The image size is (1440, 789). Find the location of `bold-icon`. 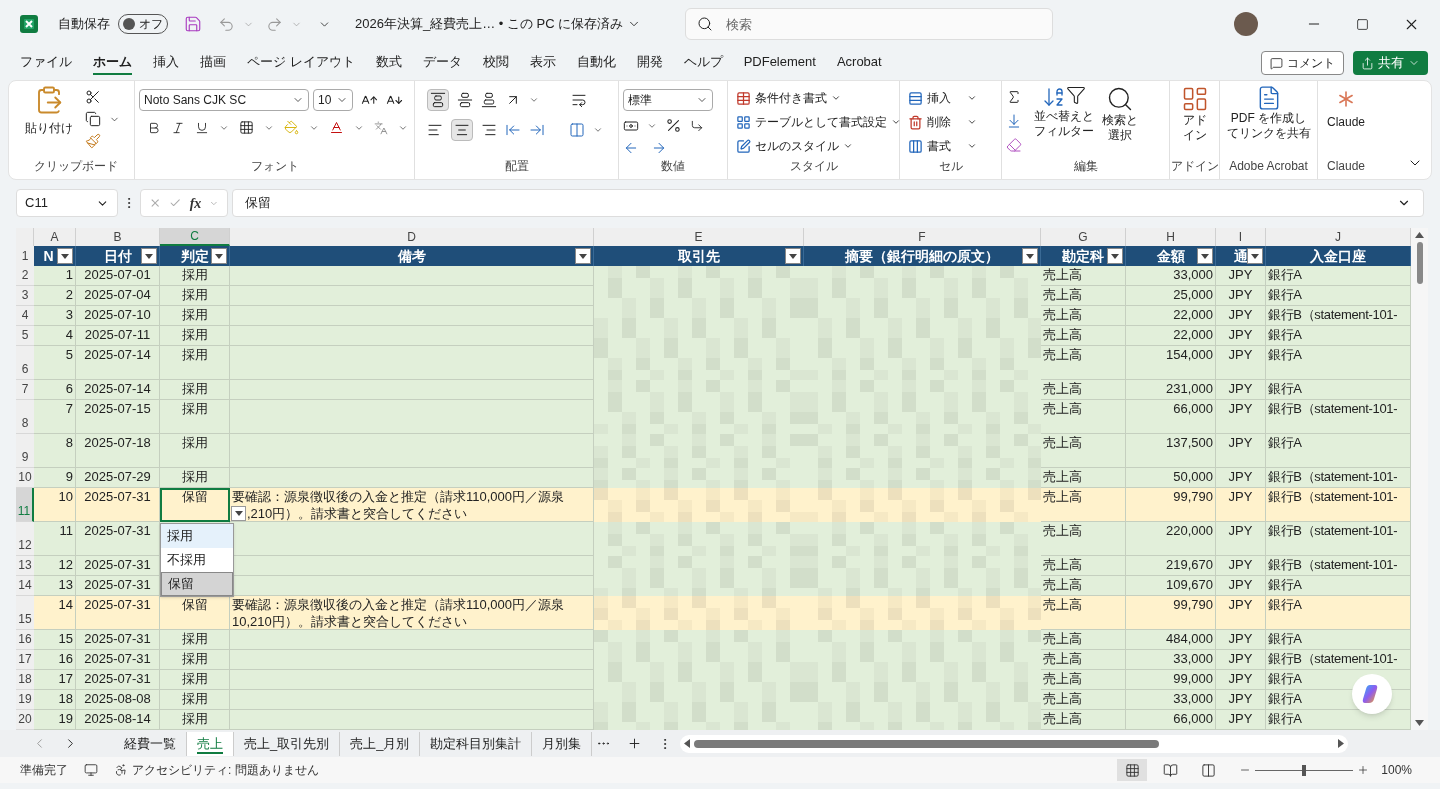

bold-icon is located at coordinates (154, 127).